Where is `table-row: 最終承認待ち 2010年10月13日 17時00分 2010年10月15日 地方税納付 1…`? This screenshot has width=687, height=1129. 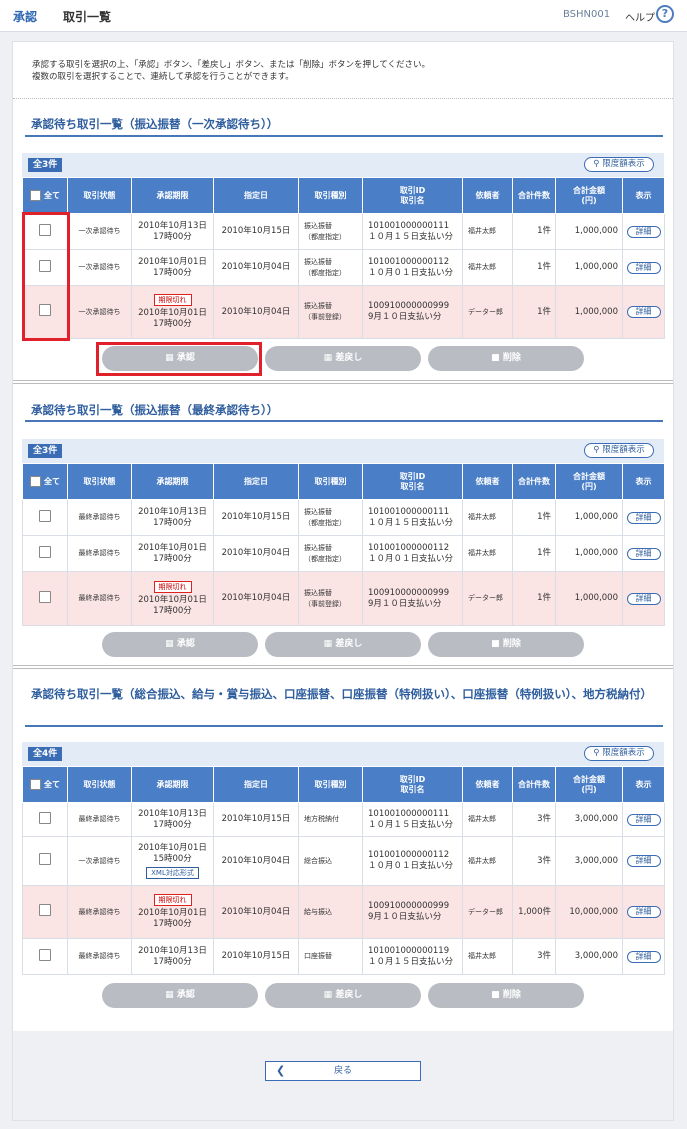 table-row: 最終承認待ち 2010年10月13日 17時00分 2010年10月15日 地方税納付 1… is located at coordinates (343, 819).